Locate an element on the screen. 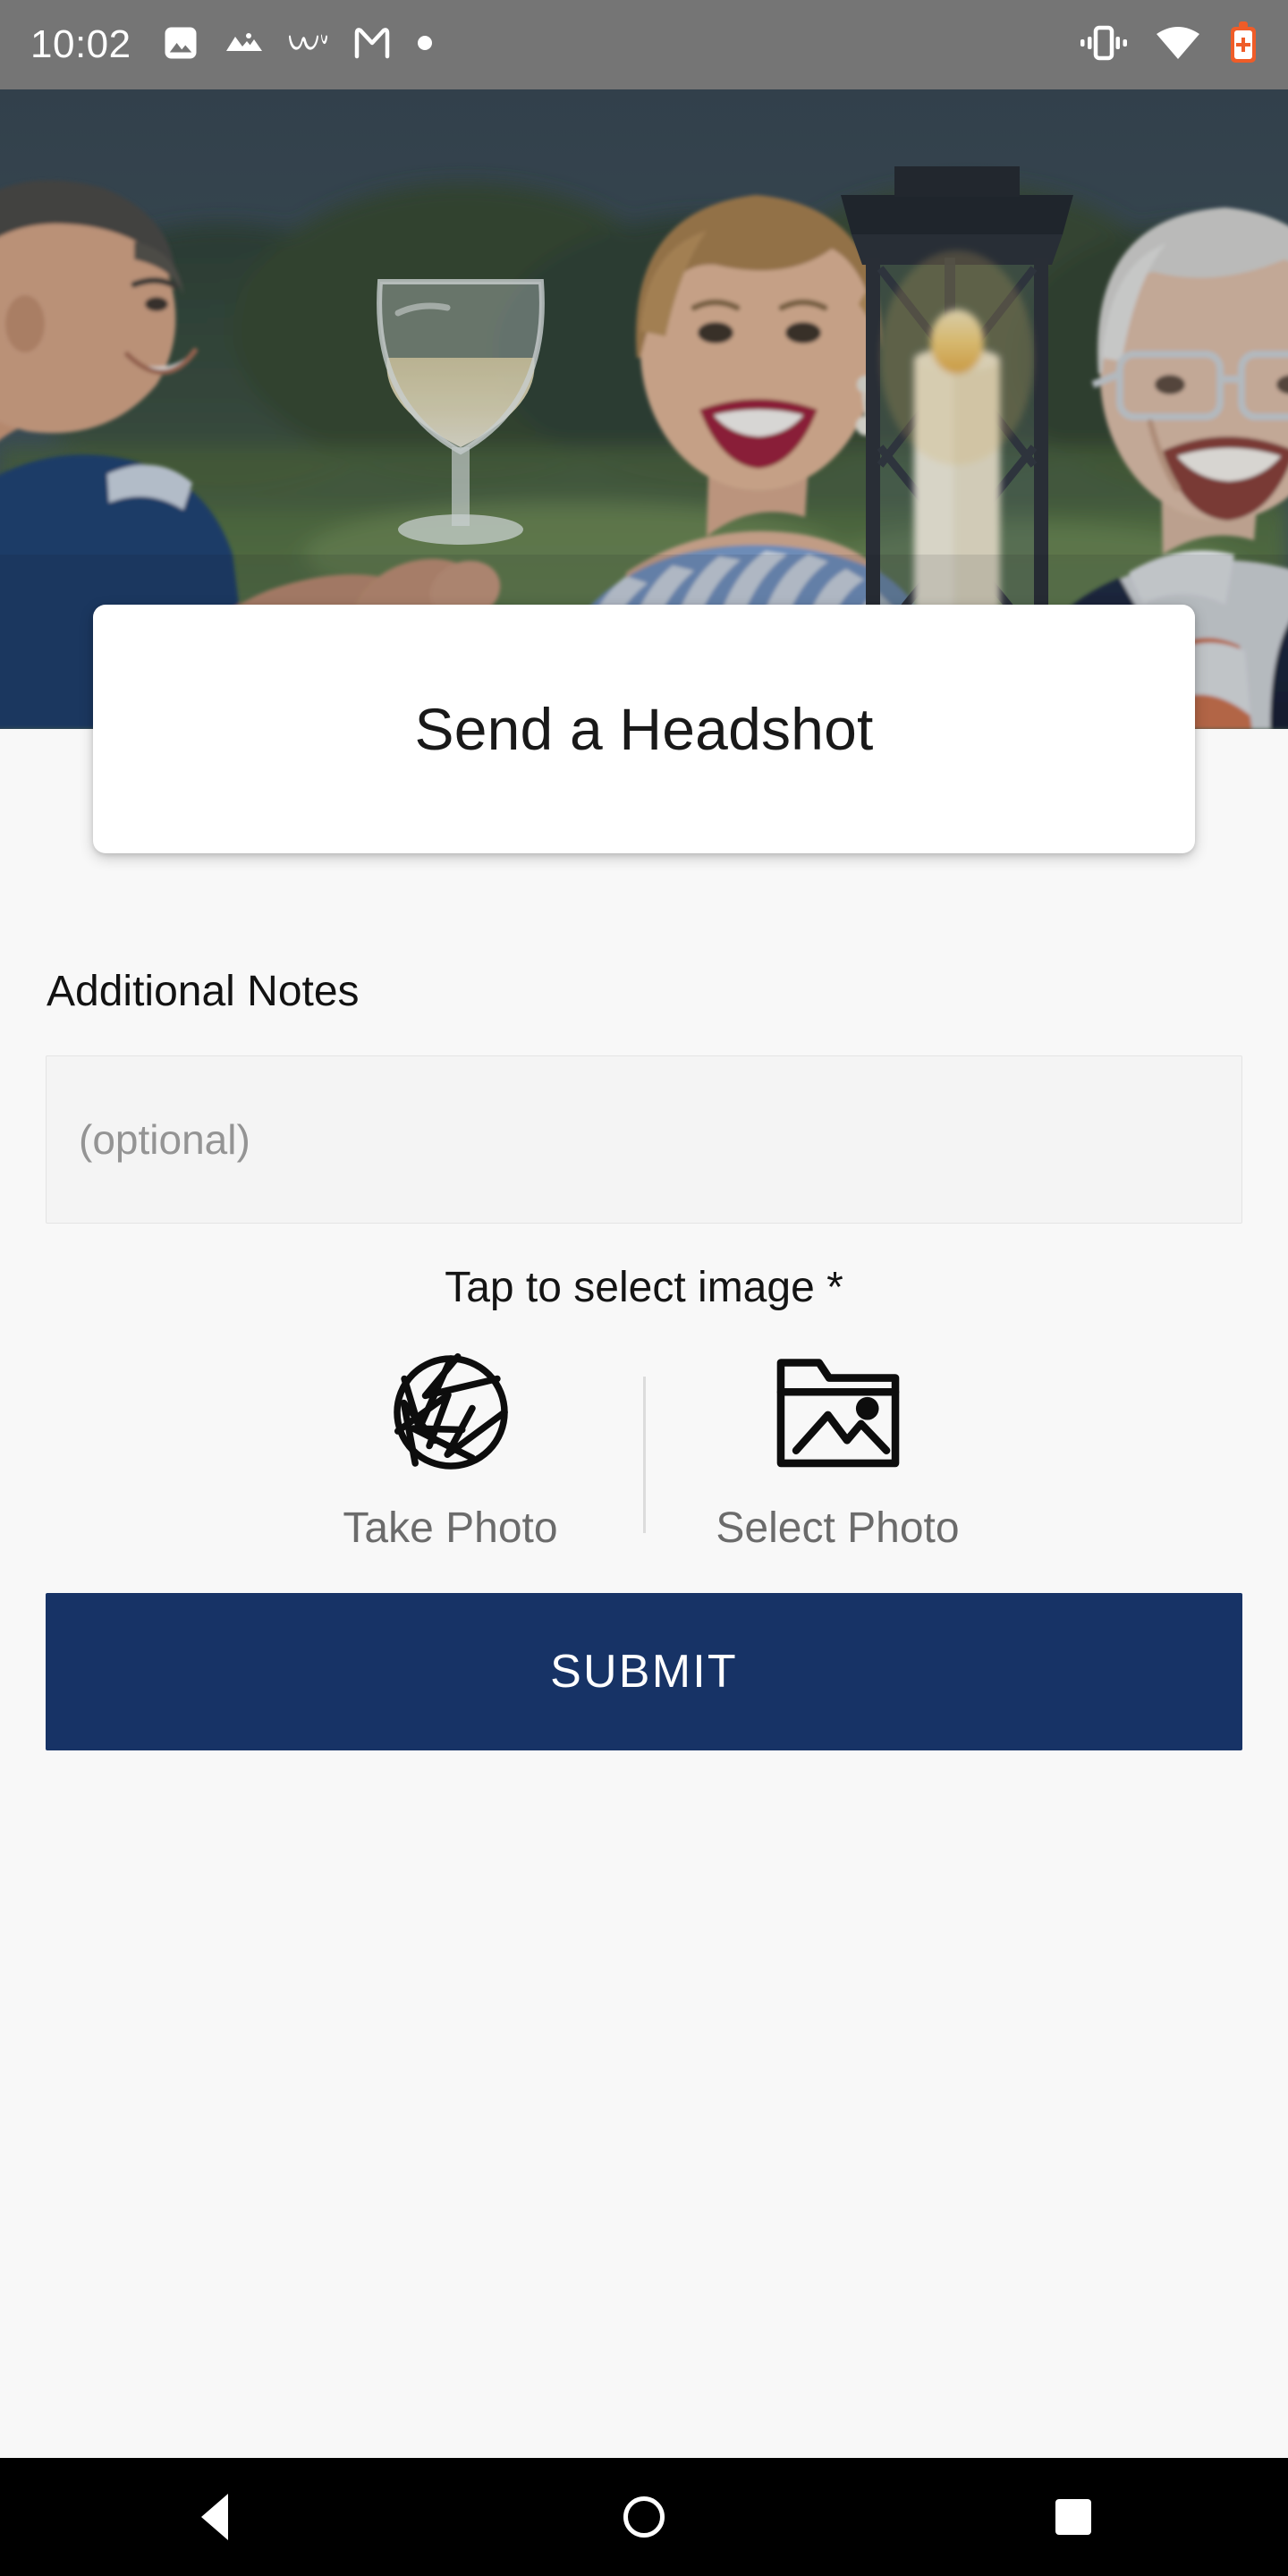 The image size is (1288, 2576). photo-folder-icon is located at coordinates (838, 1412).